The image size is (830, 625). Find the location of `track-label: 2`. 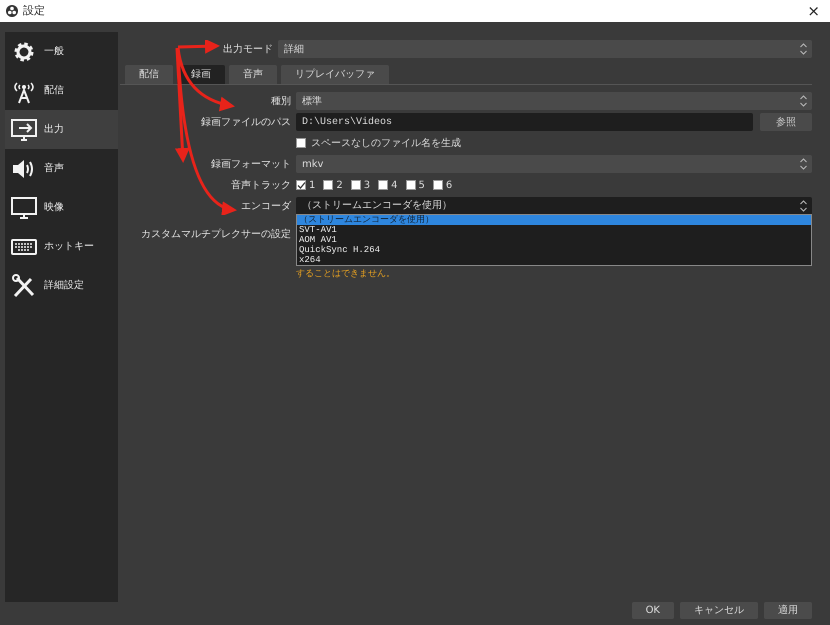

track-label: 2 is located at coordinates (339, 185).